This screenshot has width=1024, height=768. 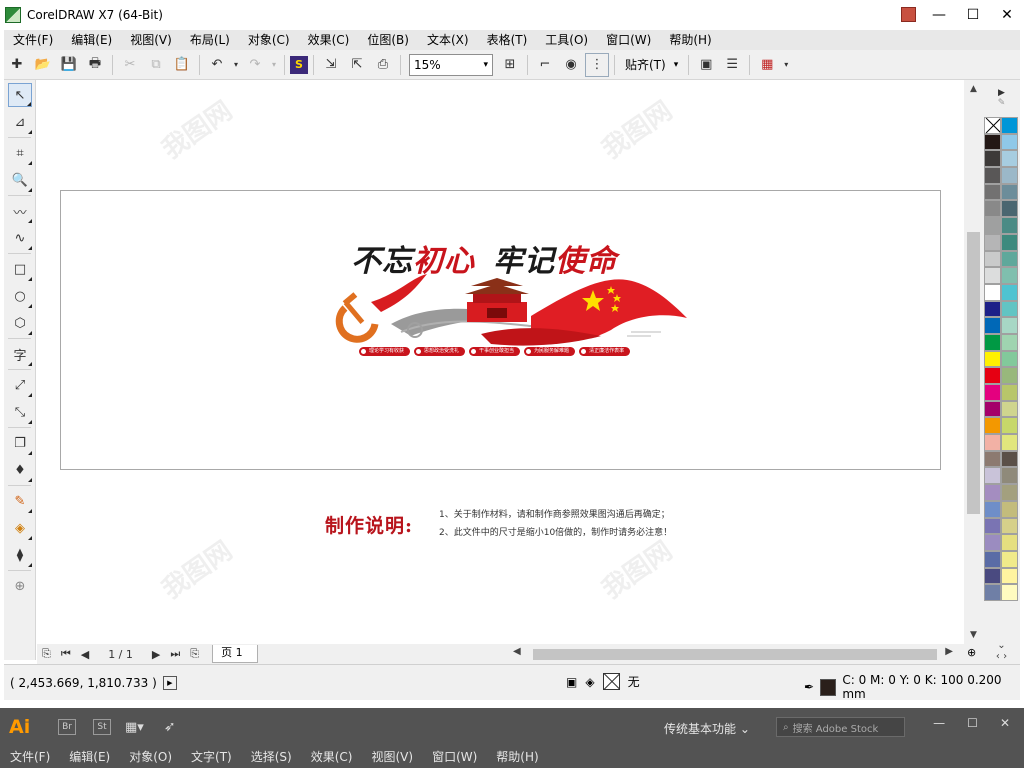 I want to click on ai-menu-object: 对象(O), so click(x=150, y=757).